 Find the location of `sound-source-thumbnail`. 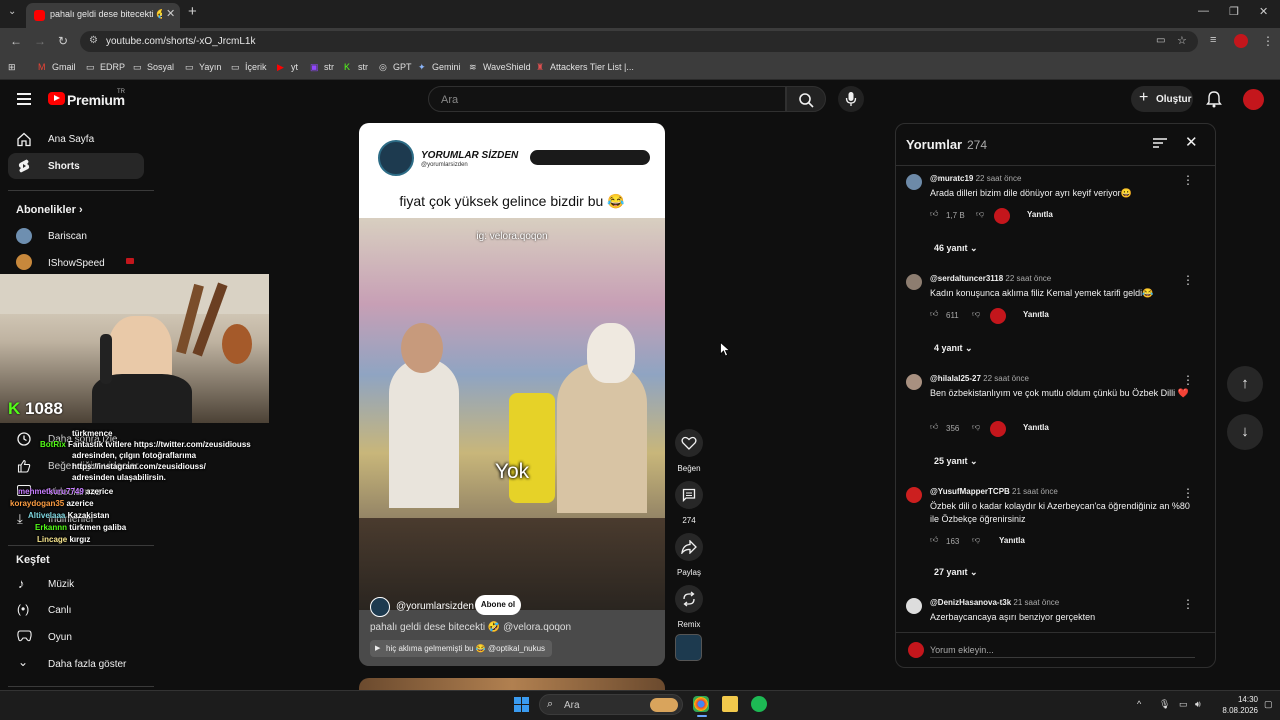

sound-source-thumbnail is located at coordinates (688, 647).